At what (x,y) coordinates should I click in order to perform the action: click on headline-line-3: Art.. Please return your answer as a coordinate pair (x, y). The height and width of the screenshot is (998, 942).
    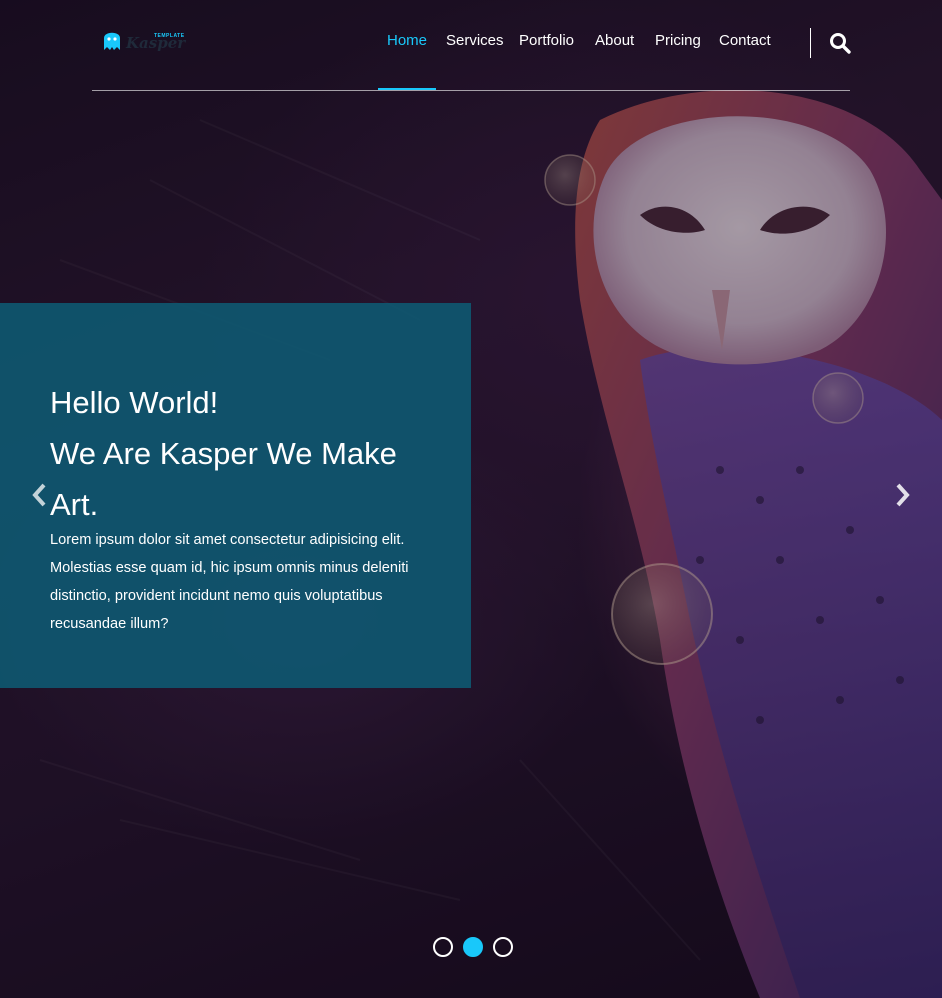
    Looking at the image, I should click on (74, 504).